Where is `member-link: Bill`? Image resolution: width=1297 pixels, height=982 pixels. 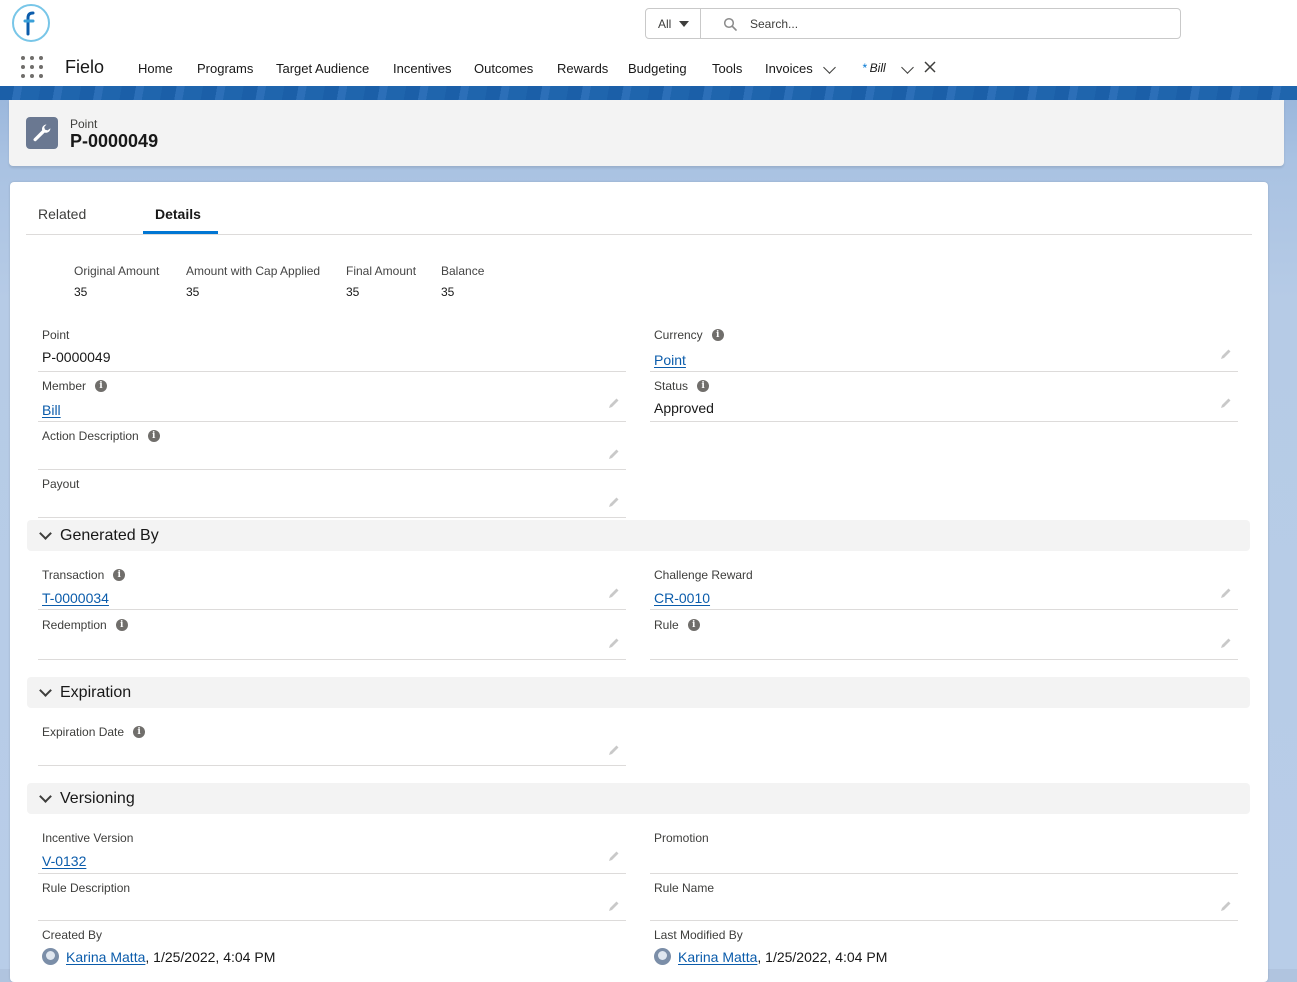 member-link: Bill is located at coordinates (51, 410).